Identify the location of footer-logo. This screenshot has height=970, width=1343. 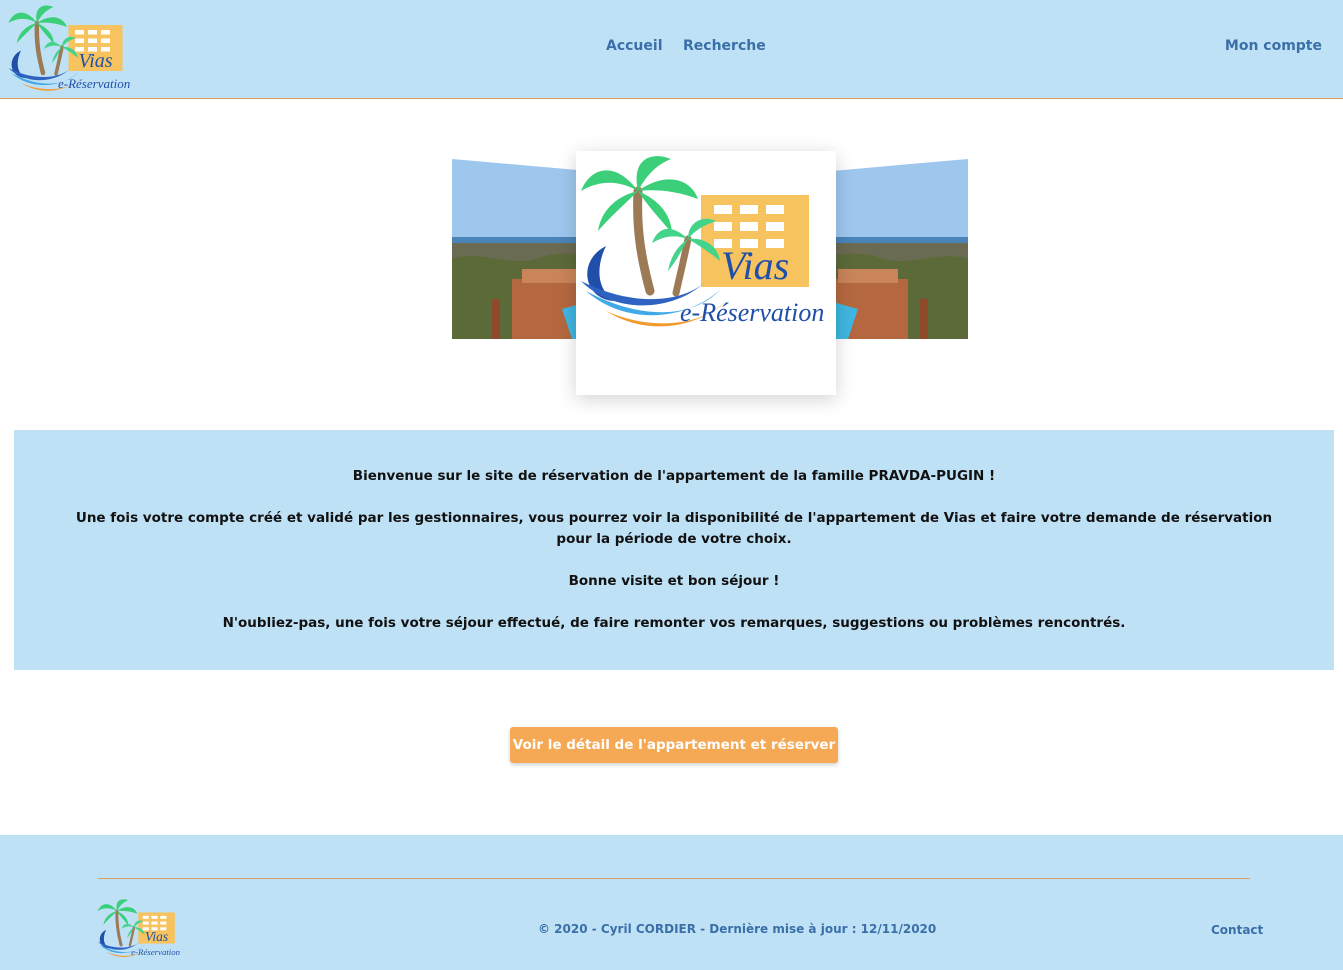
(140, 928).